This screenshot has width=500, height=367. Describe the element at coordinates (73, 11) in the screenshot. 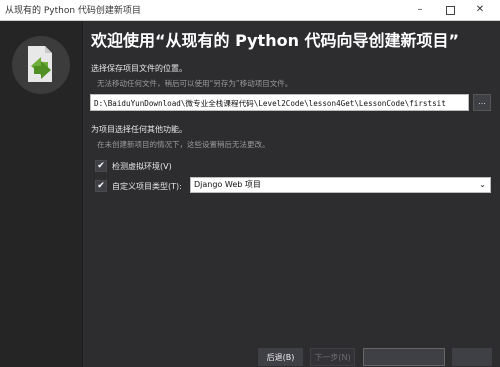

I see `window-title: 从现有的 Python 代码创建新项目` at that location.